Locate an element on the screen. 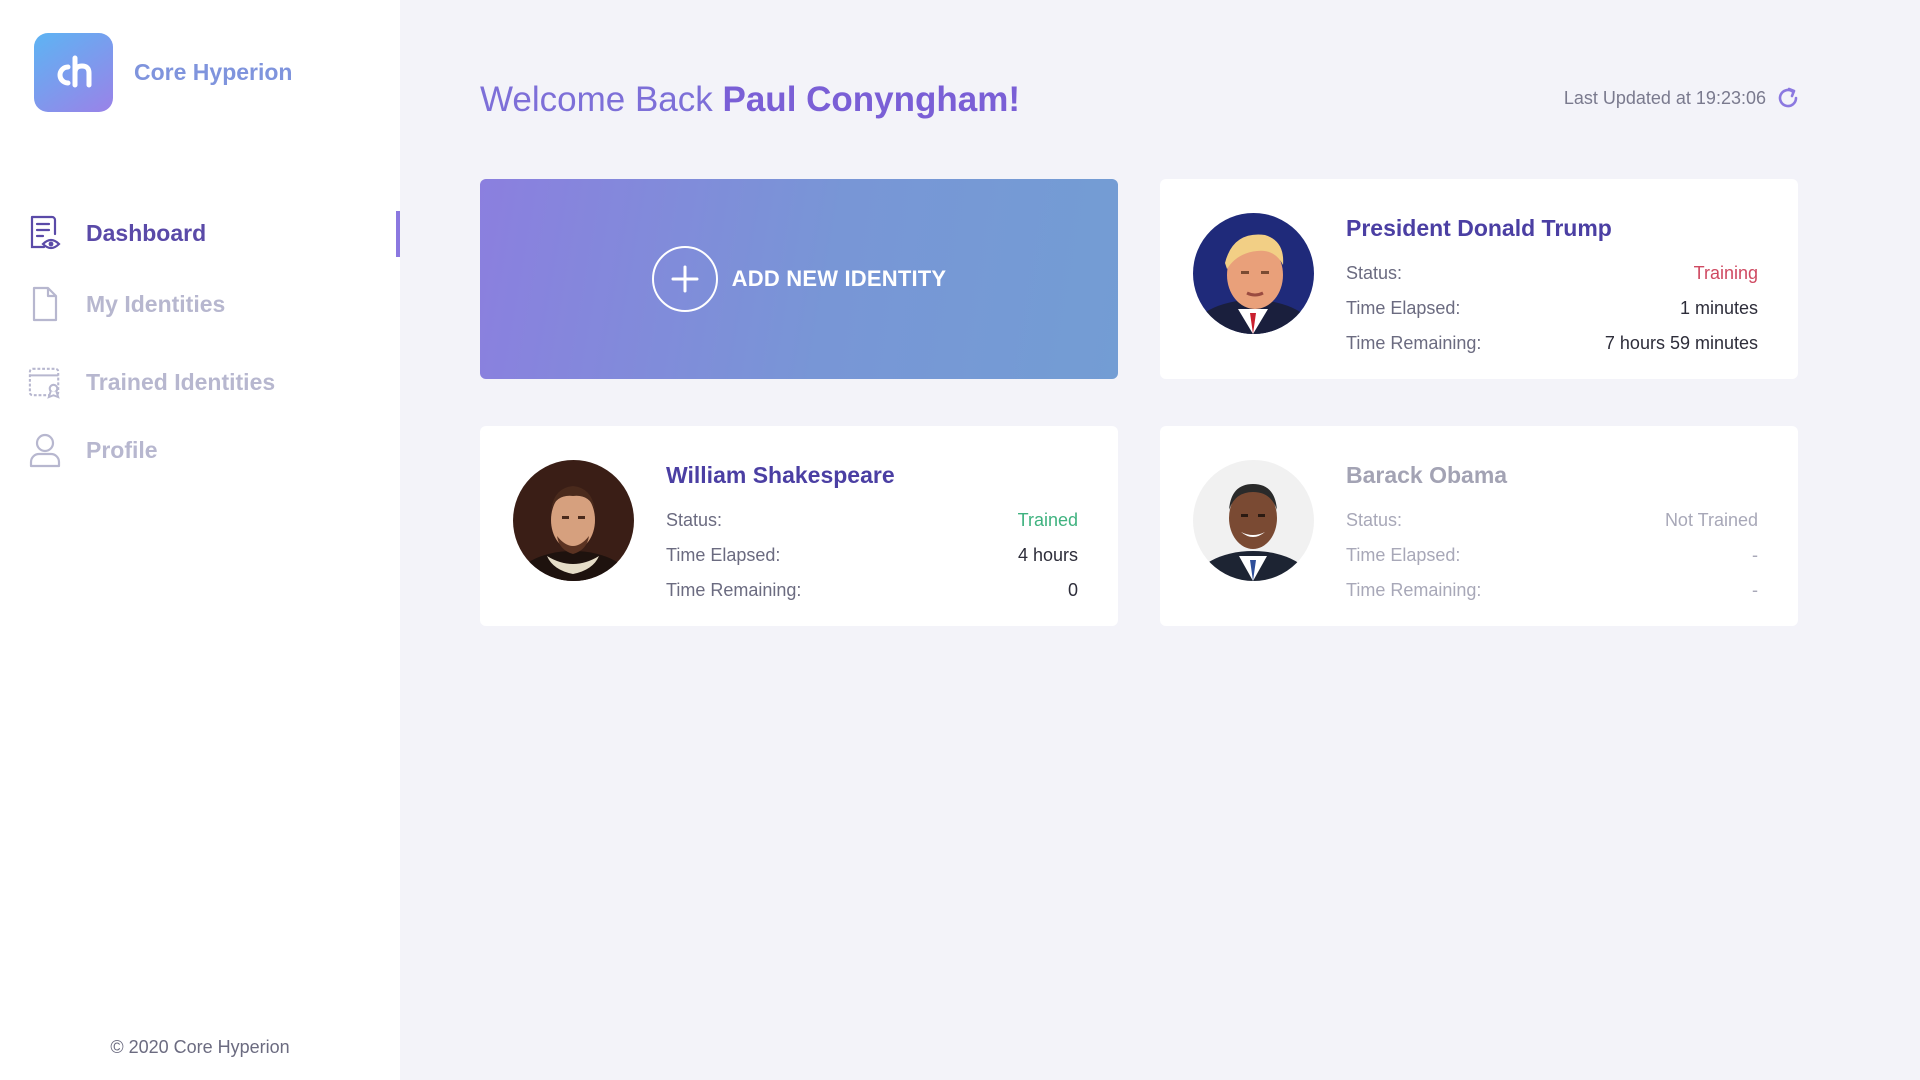 Image resolution: width=1920 pixels, height=1080 pixels. time-remaining-value: 0 is located at coordinates (1072, 590).